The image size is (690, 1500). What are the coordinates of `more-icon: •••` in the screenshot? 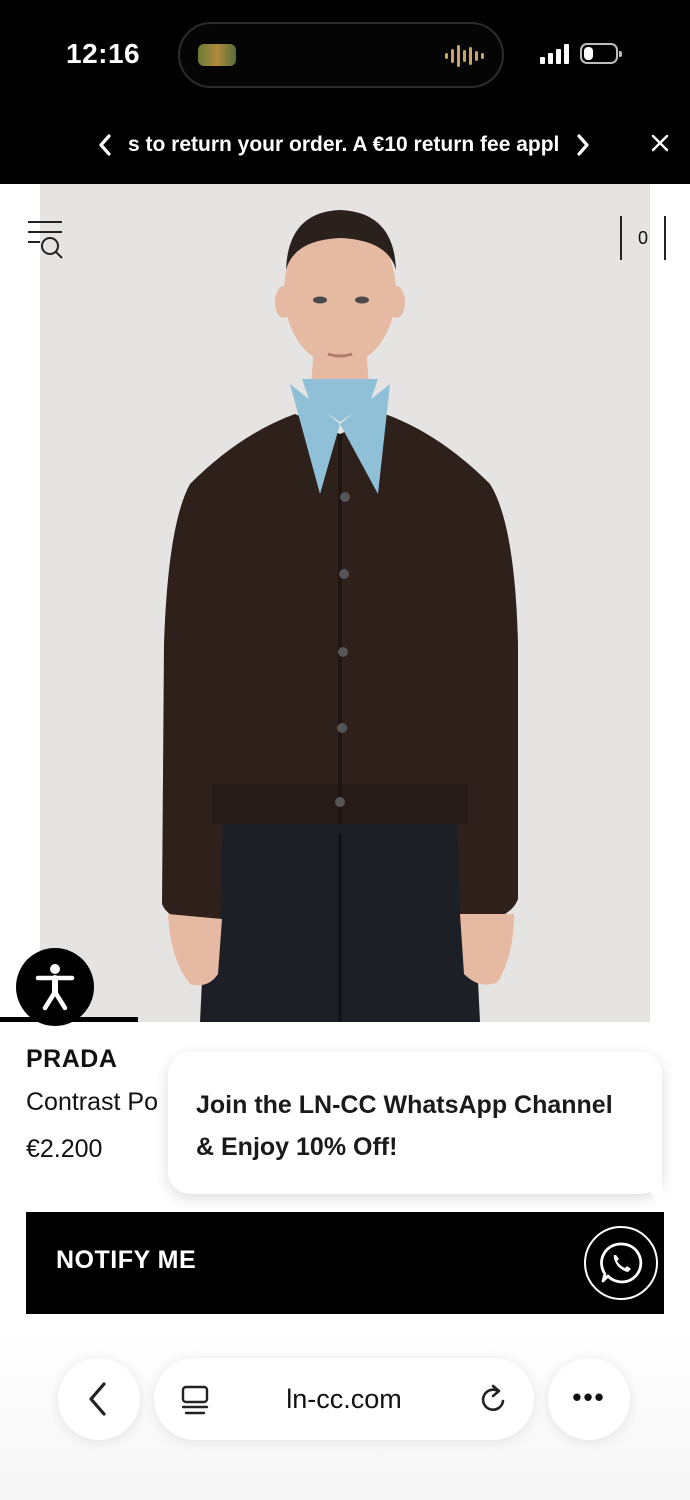 It's located at (589, 1397).